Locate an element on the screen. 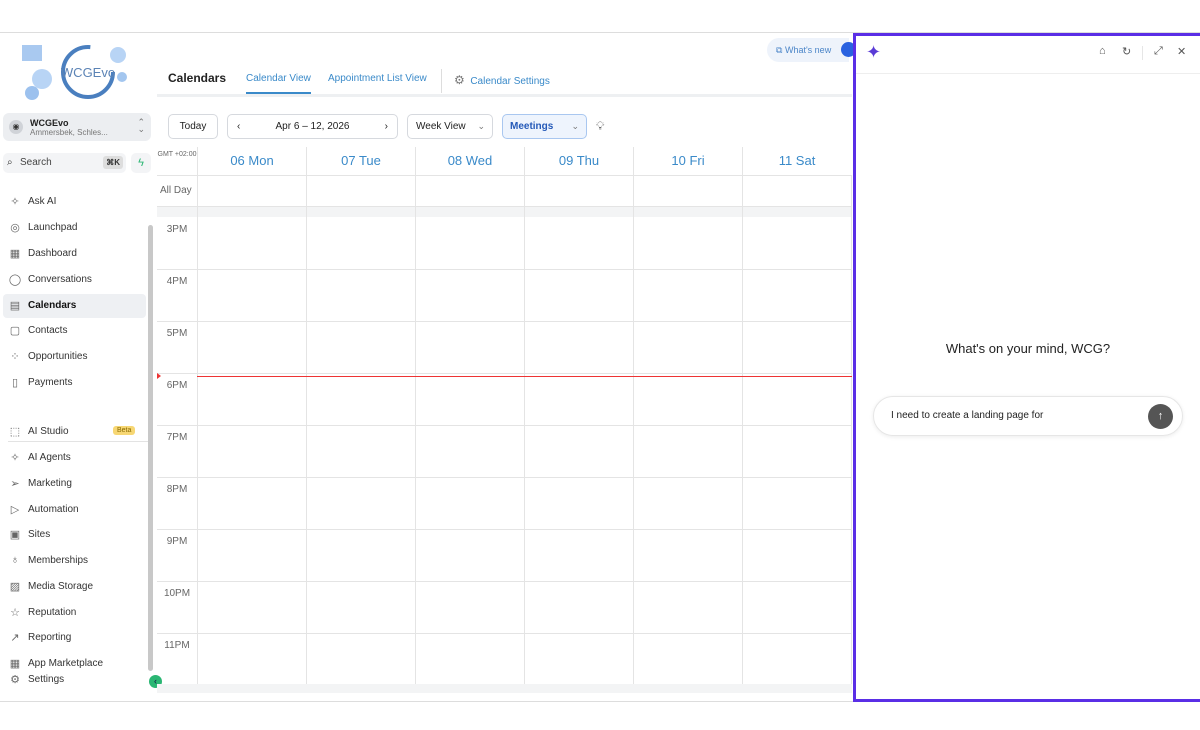  tab-calendar-view: Calendar View is located at coordinates (278, 83).